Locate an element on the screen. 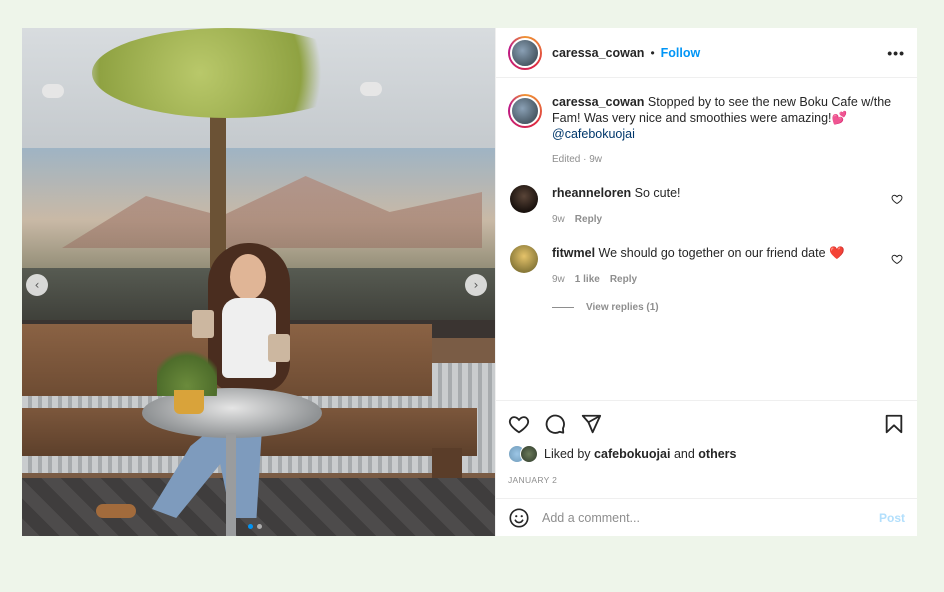 This screenshot has width=944, height=592. share-icon is located at coordinates (591, 424).